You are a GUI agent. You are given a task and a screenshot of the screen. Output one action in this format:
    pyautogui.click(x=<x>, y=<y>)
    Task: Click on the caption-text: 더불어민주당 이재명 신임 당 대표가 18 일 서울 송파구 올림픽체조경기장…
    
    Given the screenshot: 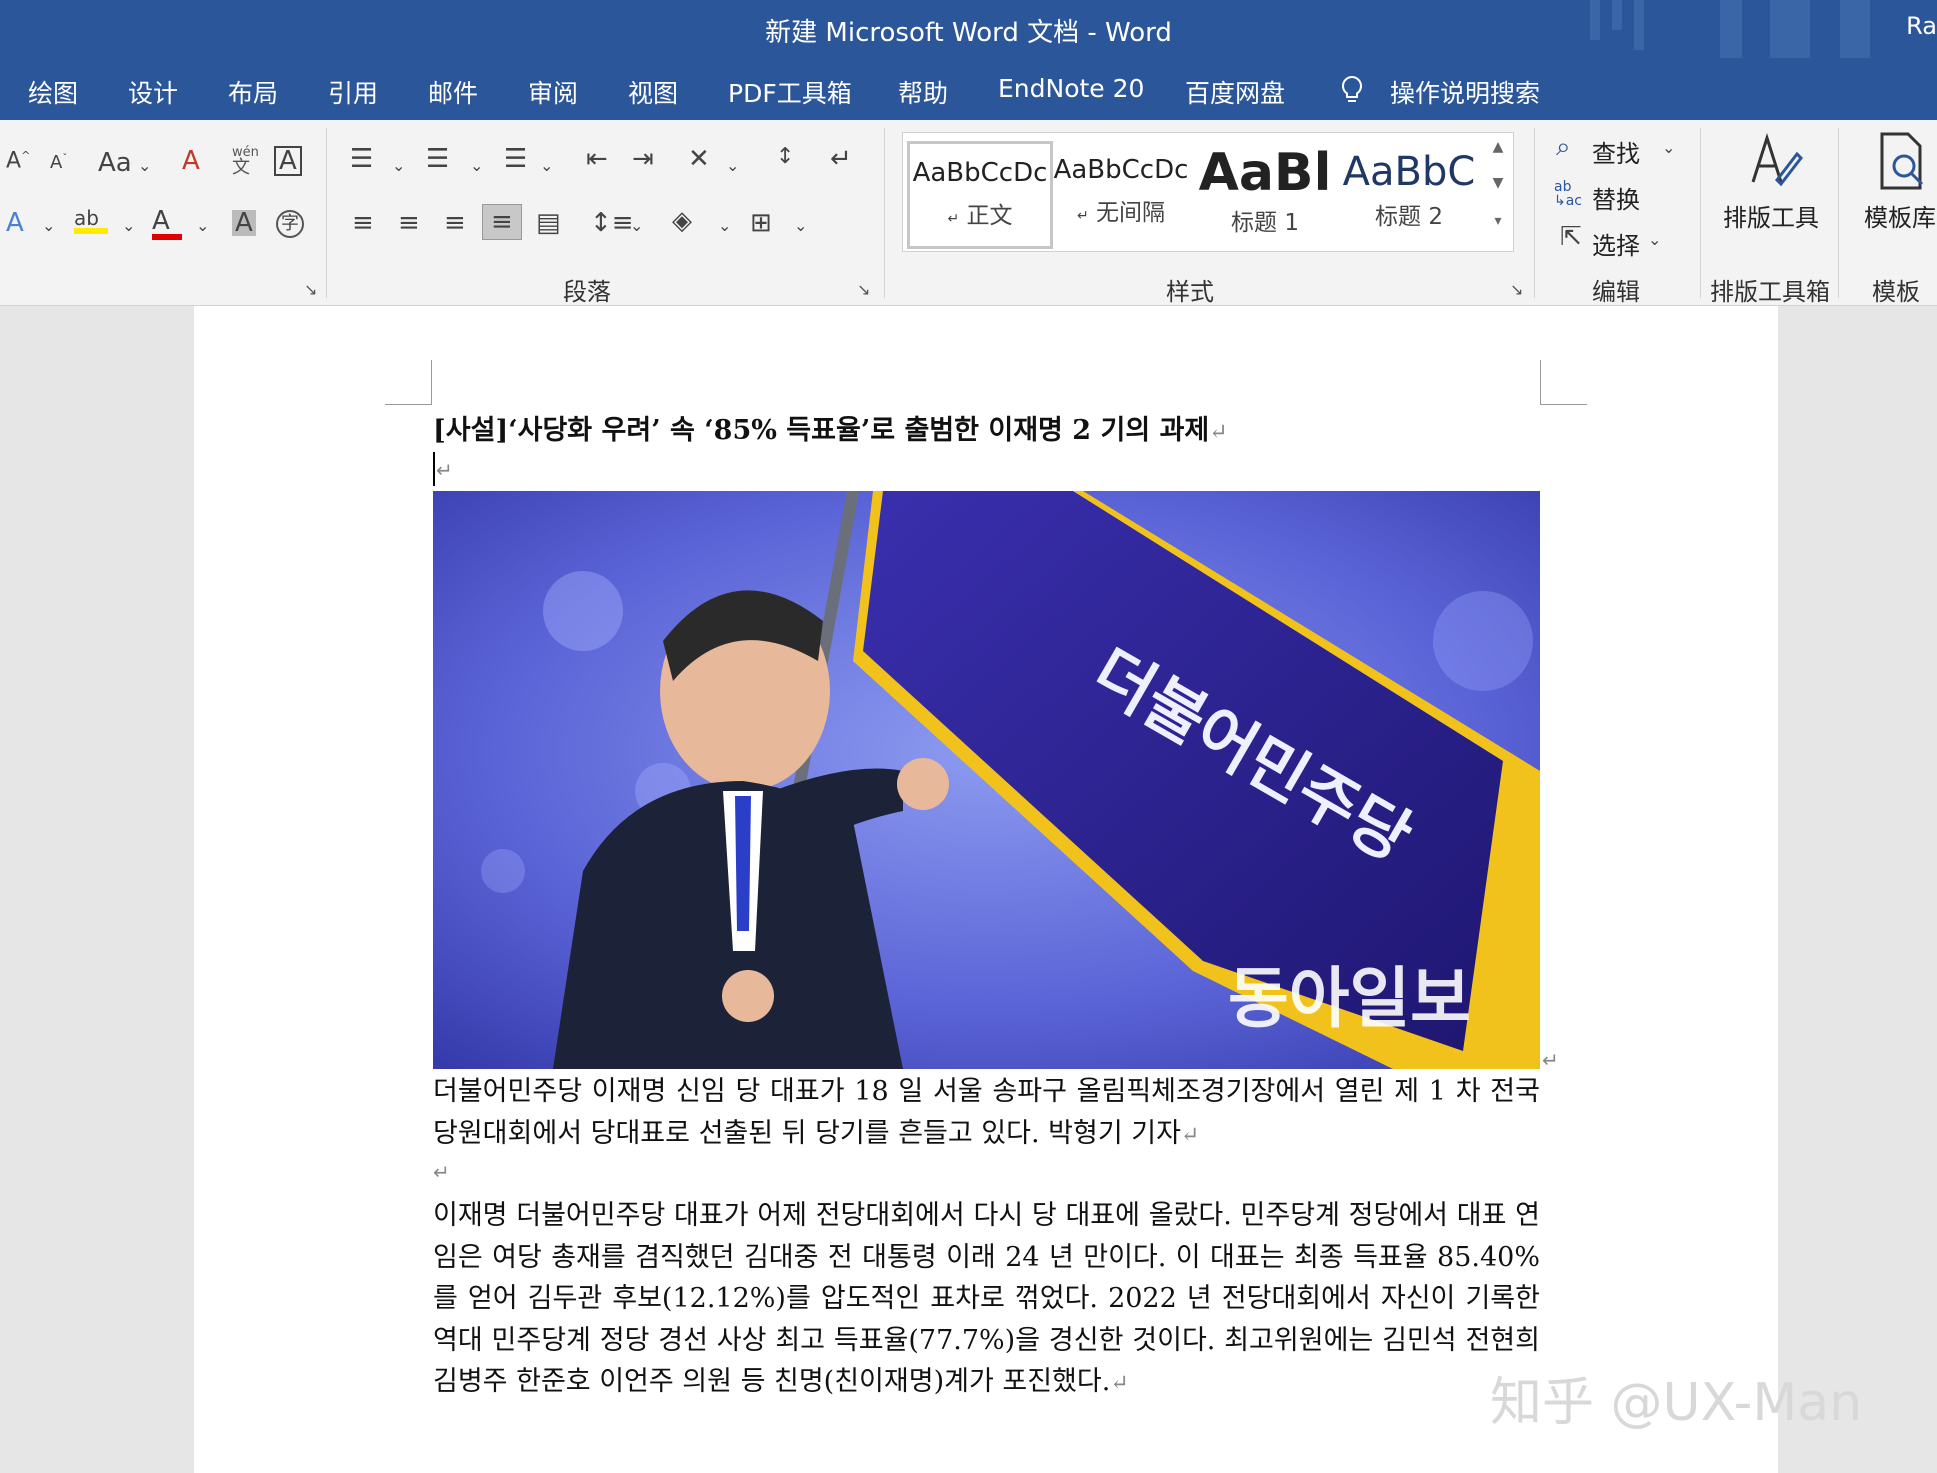 What is the action you would take?
    pyautogui.click(x=986, y=1112)
    